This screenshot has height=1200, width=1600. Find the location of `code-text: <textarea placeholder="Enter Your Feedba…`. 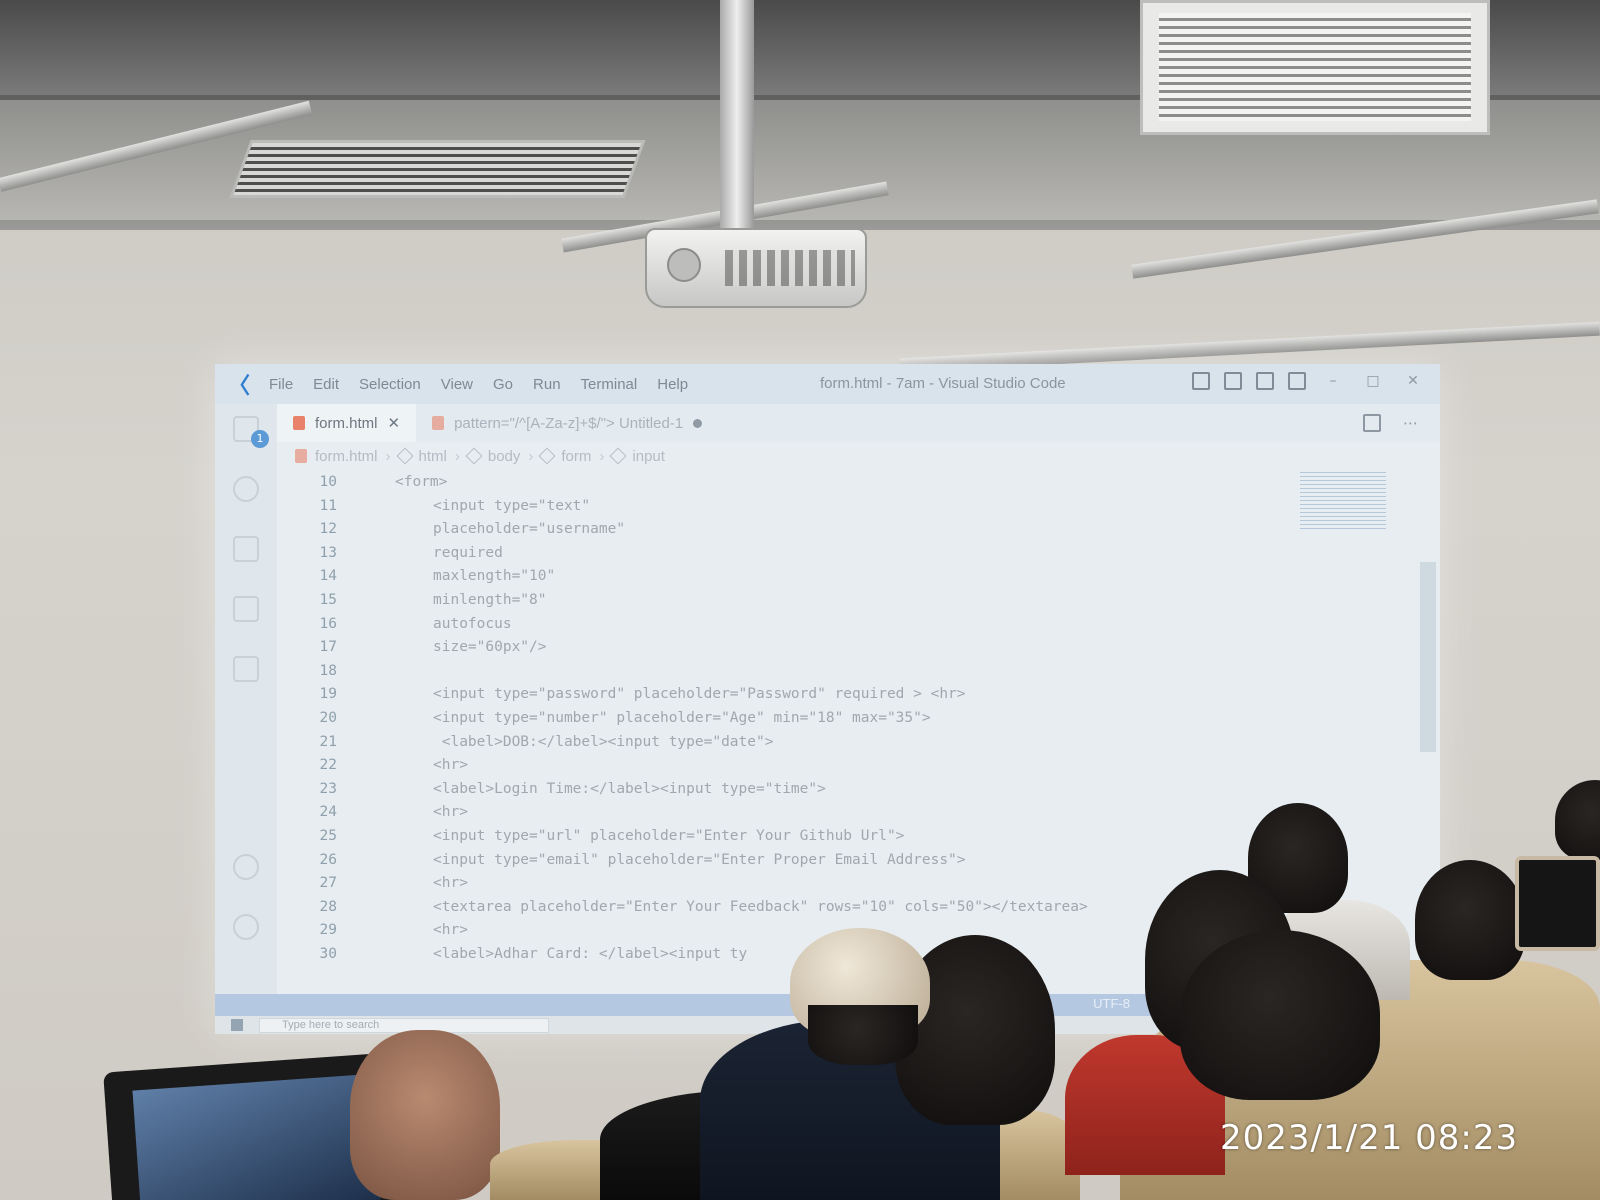

code-text: <textarea placeholder="Enter Your Feedba… is located at coordinates (760, 906).